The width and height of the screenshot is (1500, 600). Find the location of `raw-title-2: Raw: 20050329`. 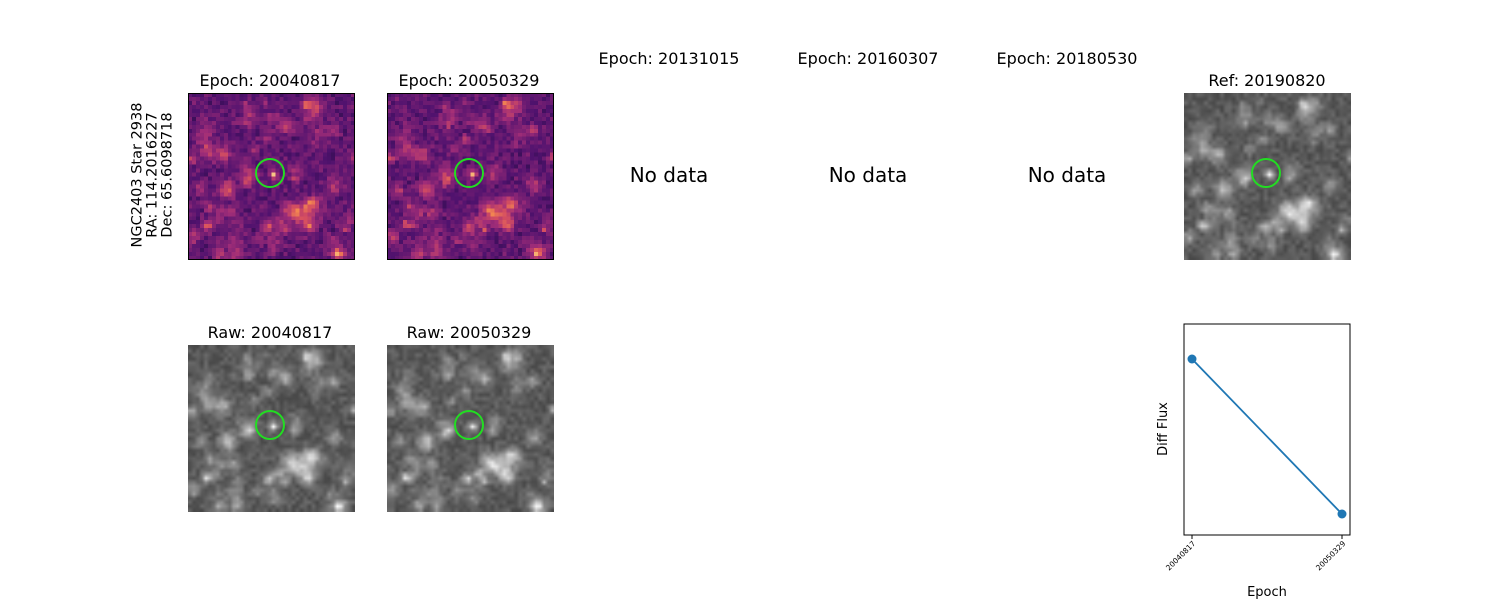

raw-title-2: Raw: 20050329 is located at coordinates (469, 332).